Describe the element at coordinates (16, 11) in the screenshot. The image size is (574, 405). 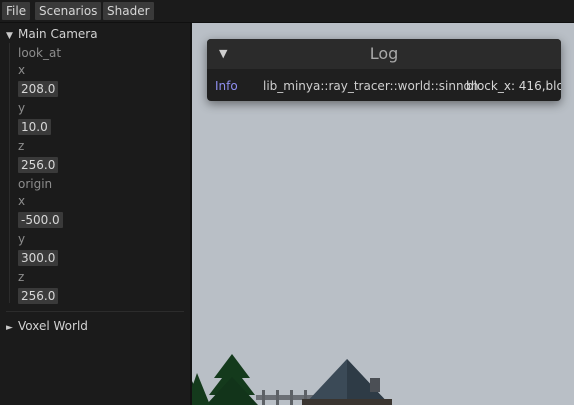
I see `menu-file: File` at that location.